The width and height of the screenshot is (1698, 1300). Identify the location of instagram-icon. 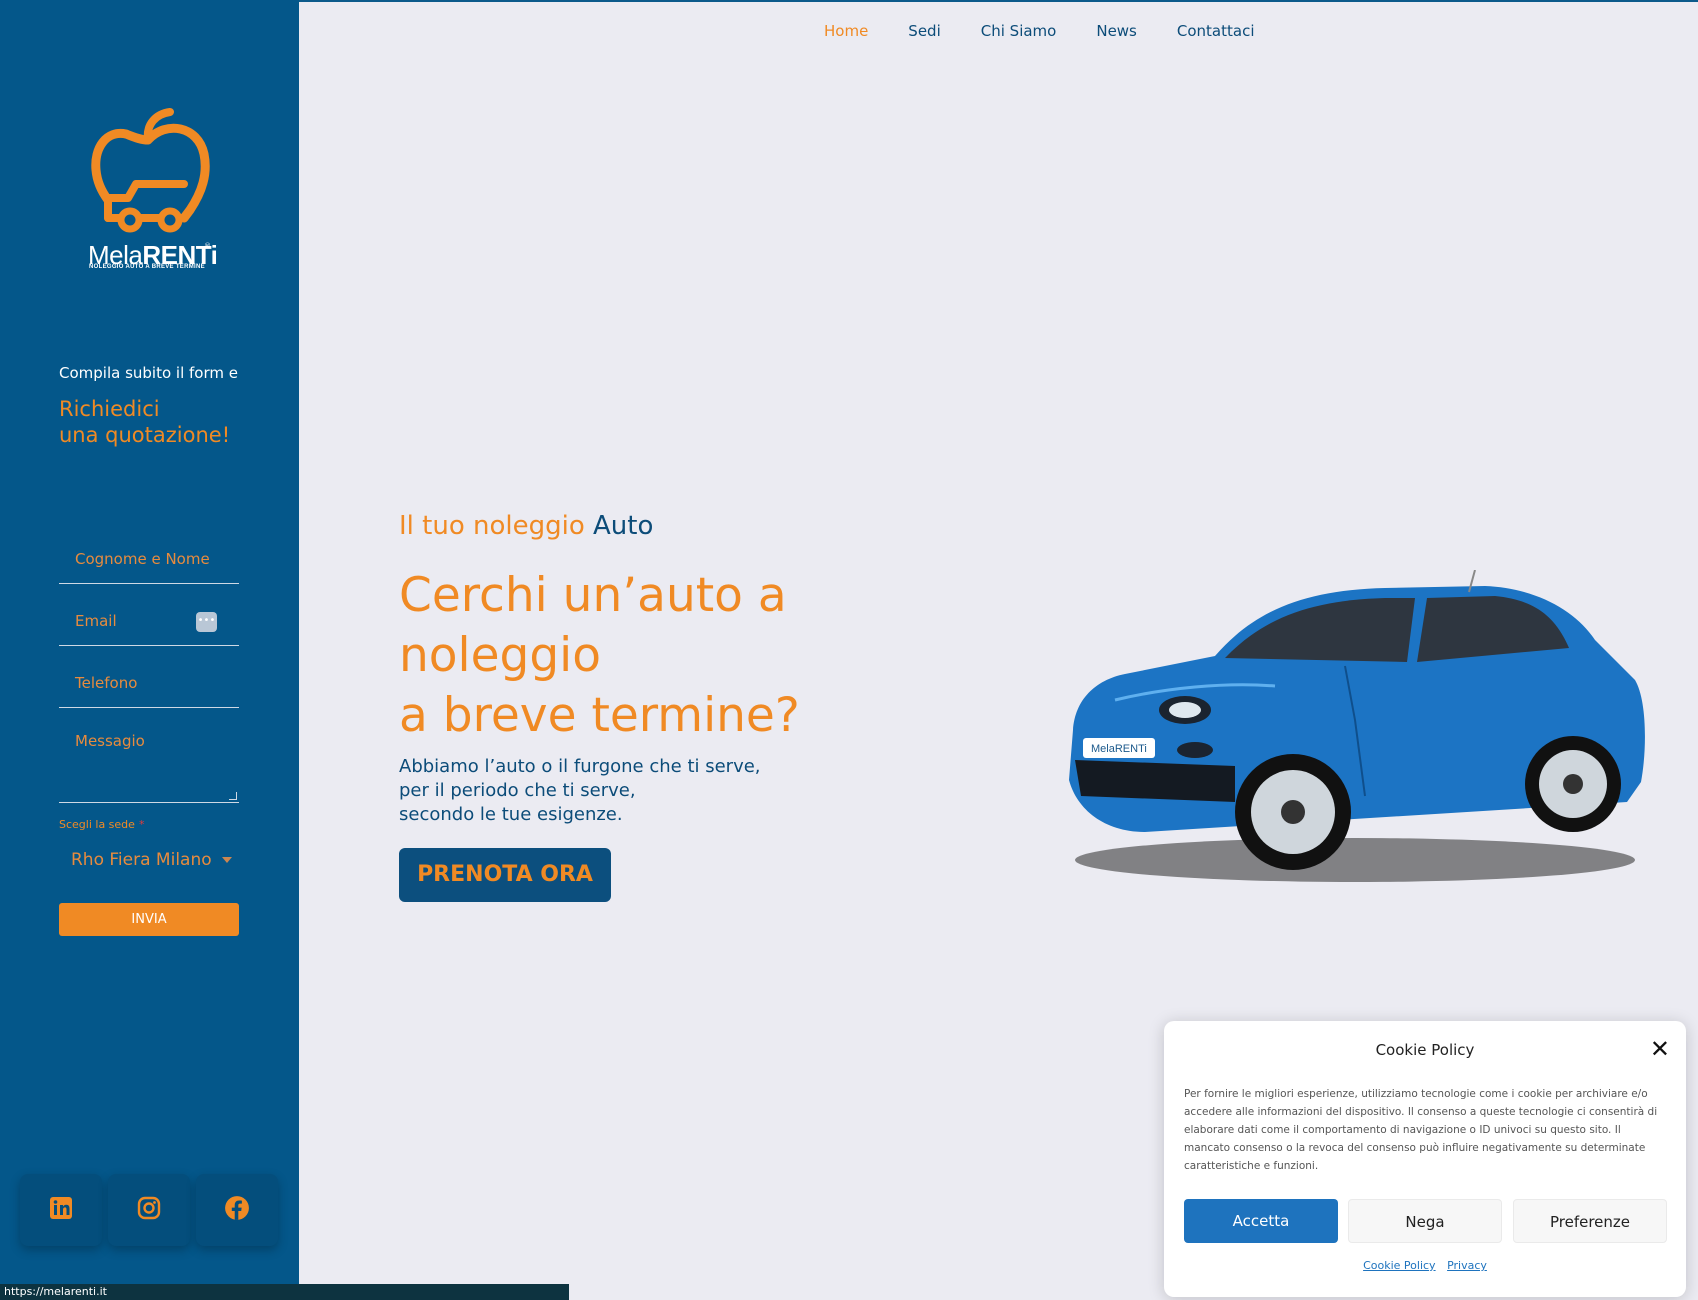
(149, 1210).